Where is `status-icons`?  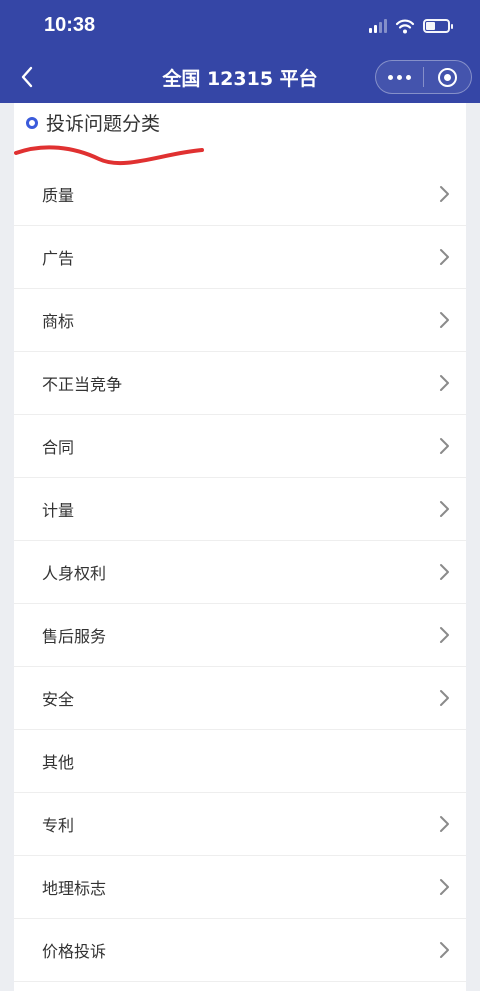 status-icons is located at coordinates (411, 26).